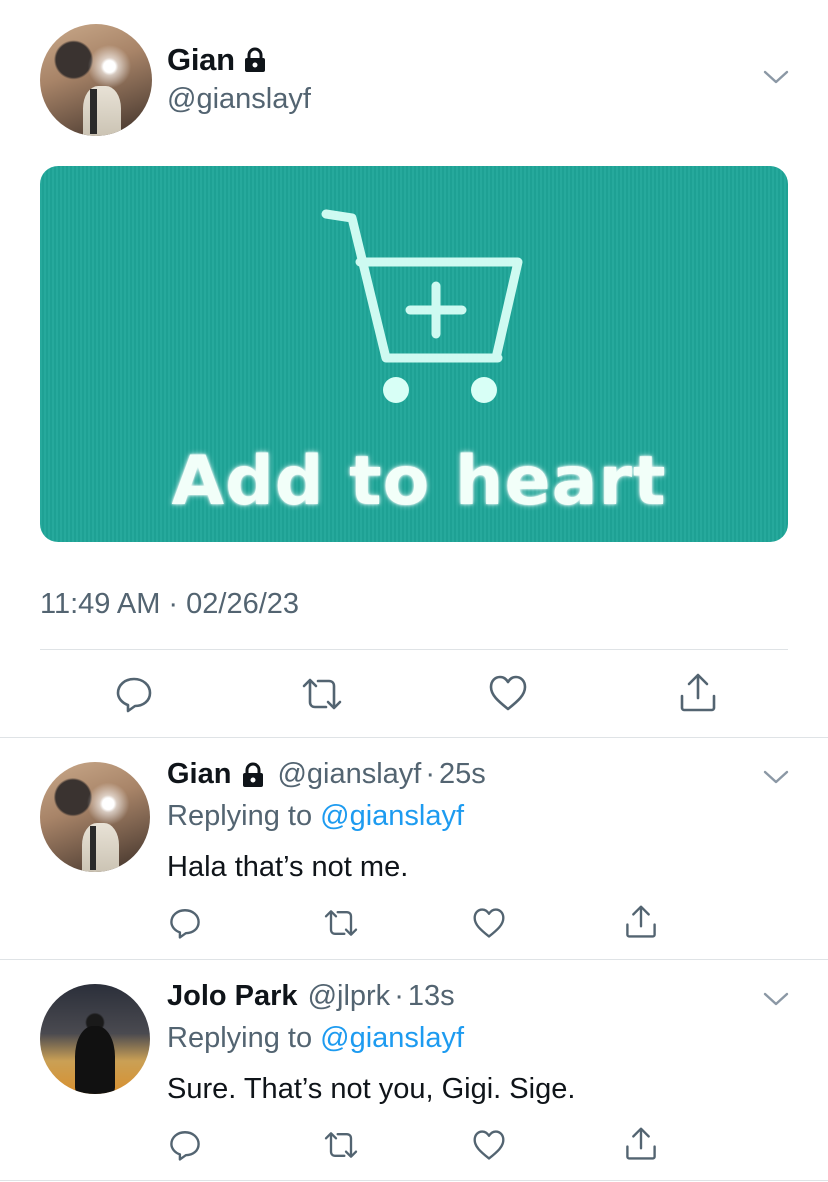 The image size is (828, 1182). I want to click on reply-header: Jolo Park @jlprk · 13s, so click(311, 996).